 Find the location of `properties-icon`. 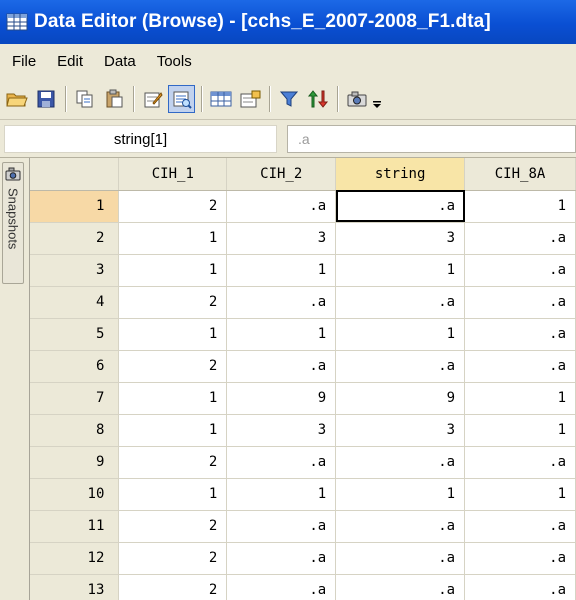

properties-icon is located at coordinates (249, 99).